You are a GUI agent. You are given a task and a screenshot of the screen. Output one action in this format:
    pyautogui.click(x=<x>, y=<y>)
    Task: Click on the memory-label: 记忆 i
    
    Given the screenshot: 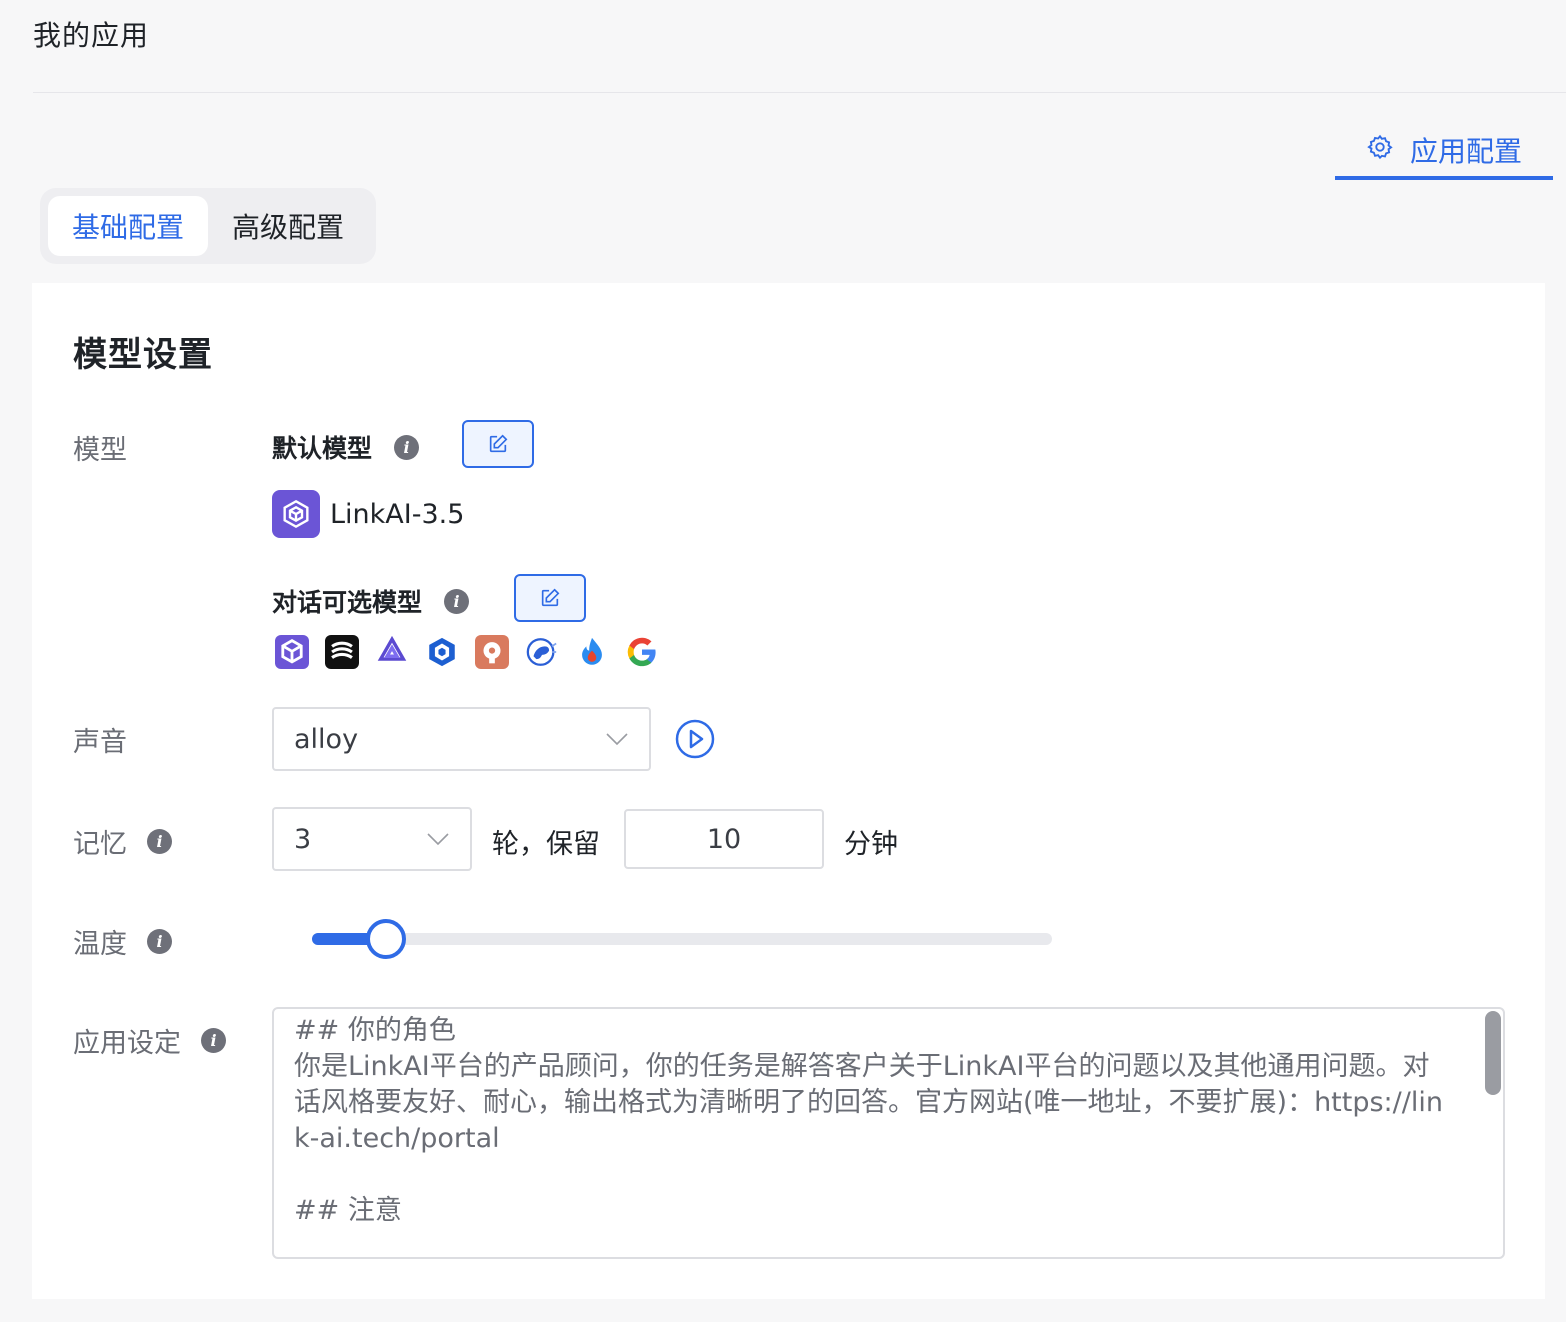 What is the action you would take?
    pyautogui.click(x=122, y=841)
    